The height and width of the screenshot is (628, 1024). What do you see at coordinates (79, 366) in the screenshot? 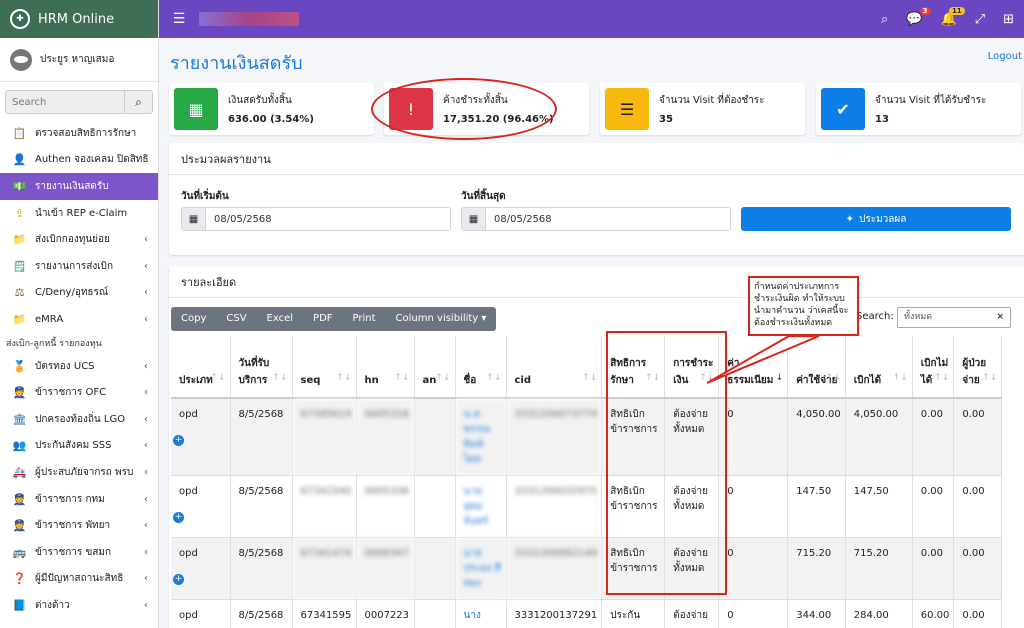
I see `sidebar-item-ucs: 🏅 บัตรทอง UCS ‹` at bounding box center [79, 366].